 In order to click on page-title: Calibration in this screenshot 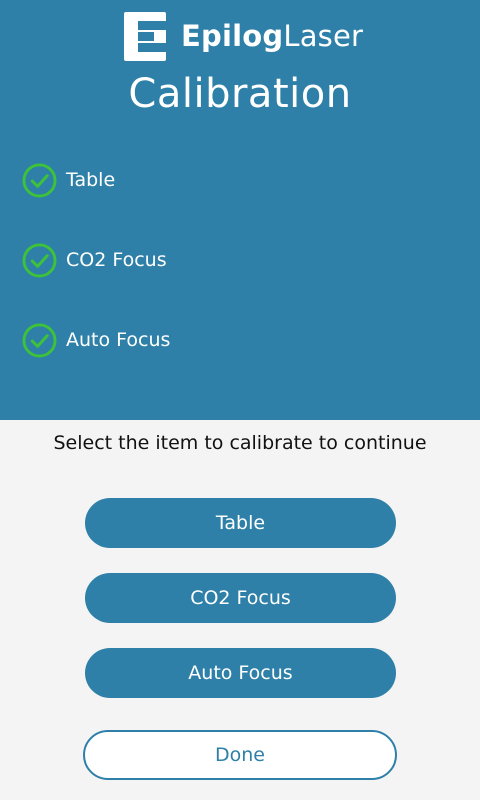, I will do `click(240, 94)`.